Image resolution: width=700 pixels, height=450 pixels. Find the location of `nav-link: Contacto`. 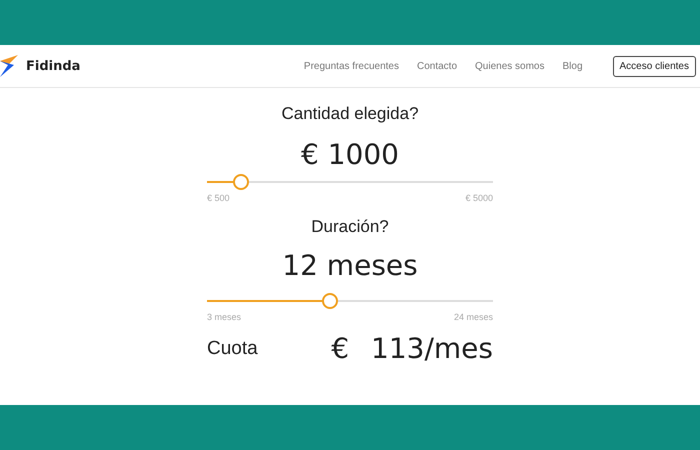

nav-link: Contacto is located at coordinates (437, 66).